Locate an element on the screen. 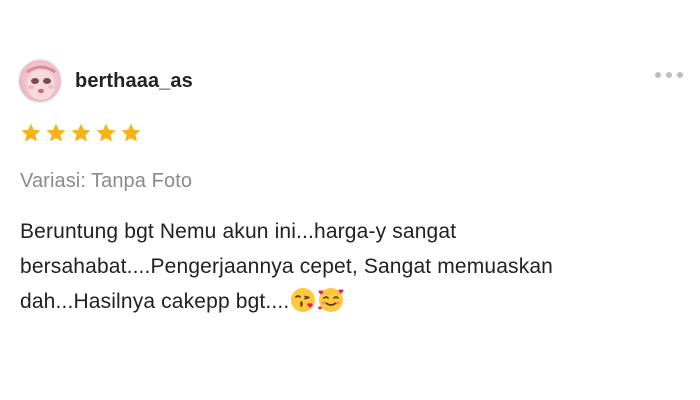 The height and width of the screenshot is (400, 700). avatar-image is located at coordinates (40, 81).